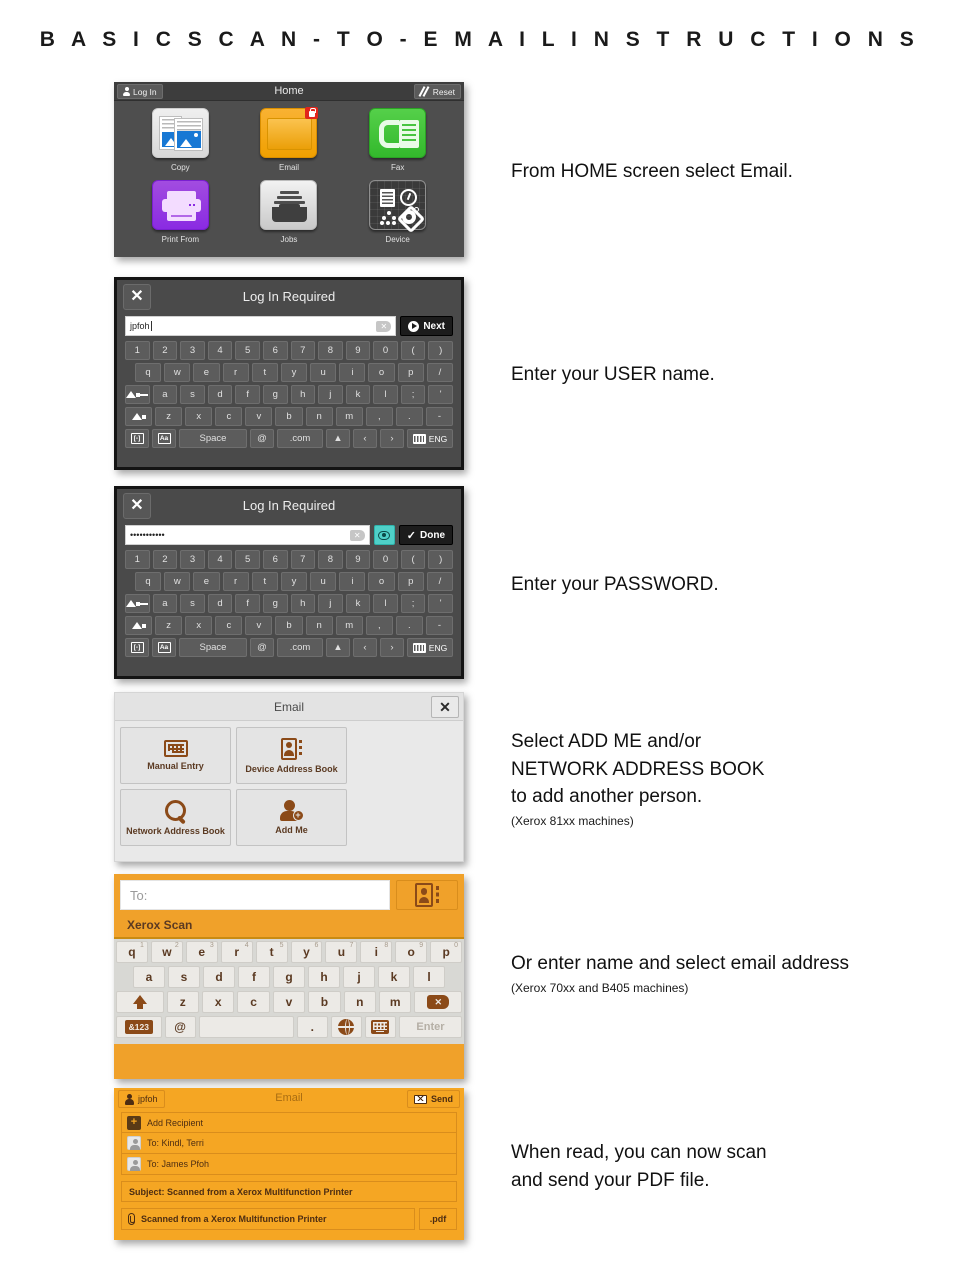 The height and width of the screenshot is (1279, 959). What do you see at coordinates (271, 952) in the screenshot?
I see `key-t: 5t` at bounding box center [271, 952].